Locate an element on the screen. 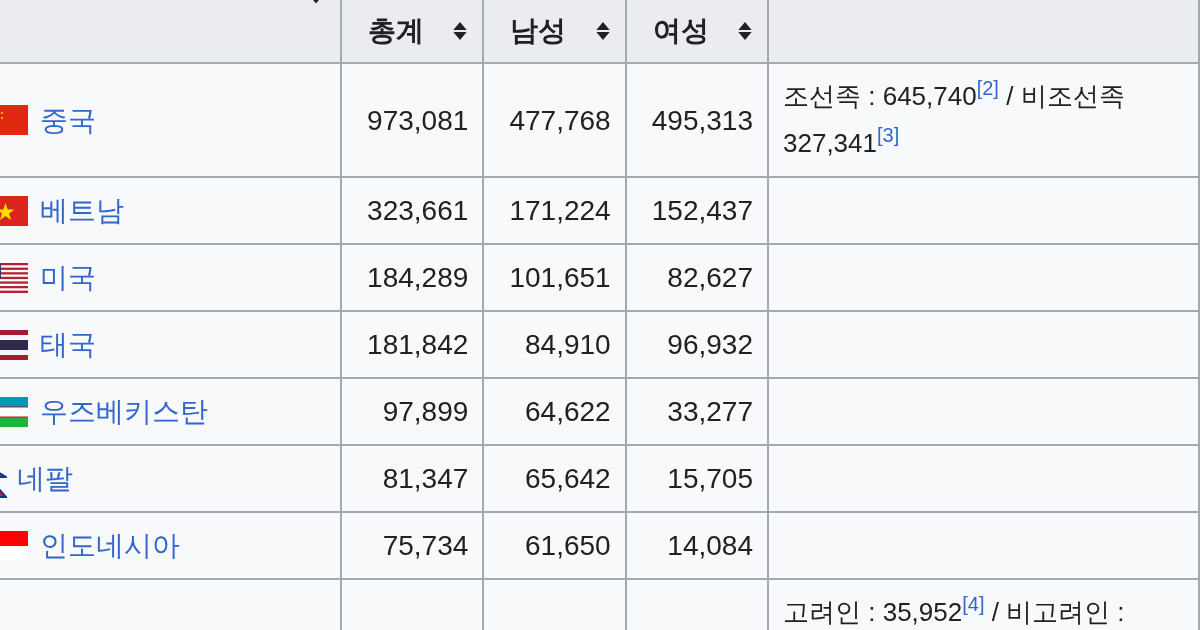 Image resolution: width=1200 pixels, height=630 pixels. reference-link: [3] is located at coordinates (888, 135).